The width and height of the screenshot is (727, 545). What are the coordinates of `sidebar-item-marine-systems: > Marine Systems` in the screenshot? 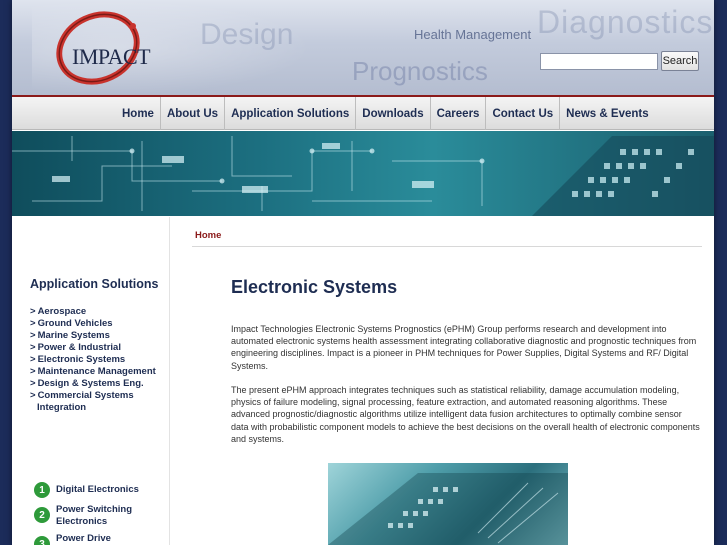 It's located at (97, 336).